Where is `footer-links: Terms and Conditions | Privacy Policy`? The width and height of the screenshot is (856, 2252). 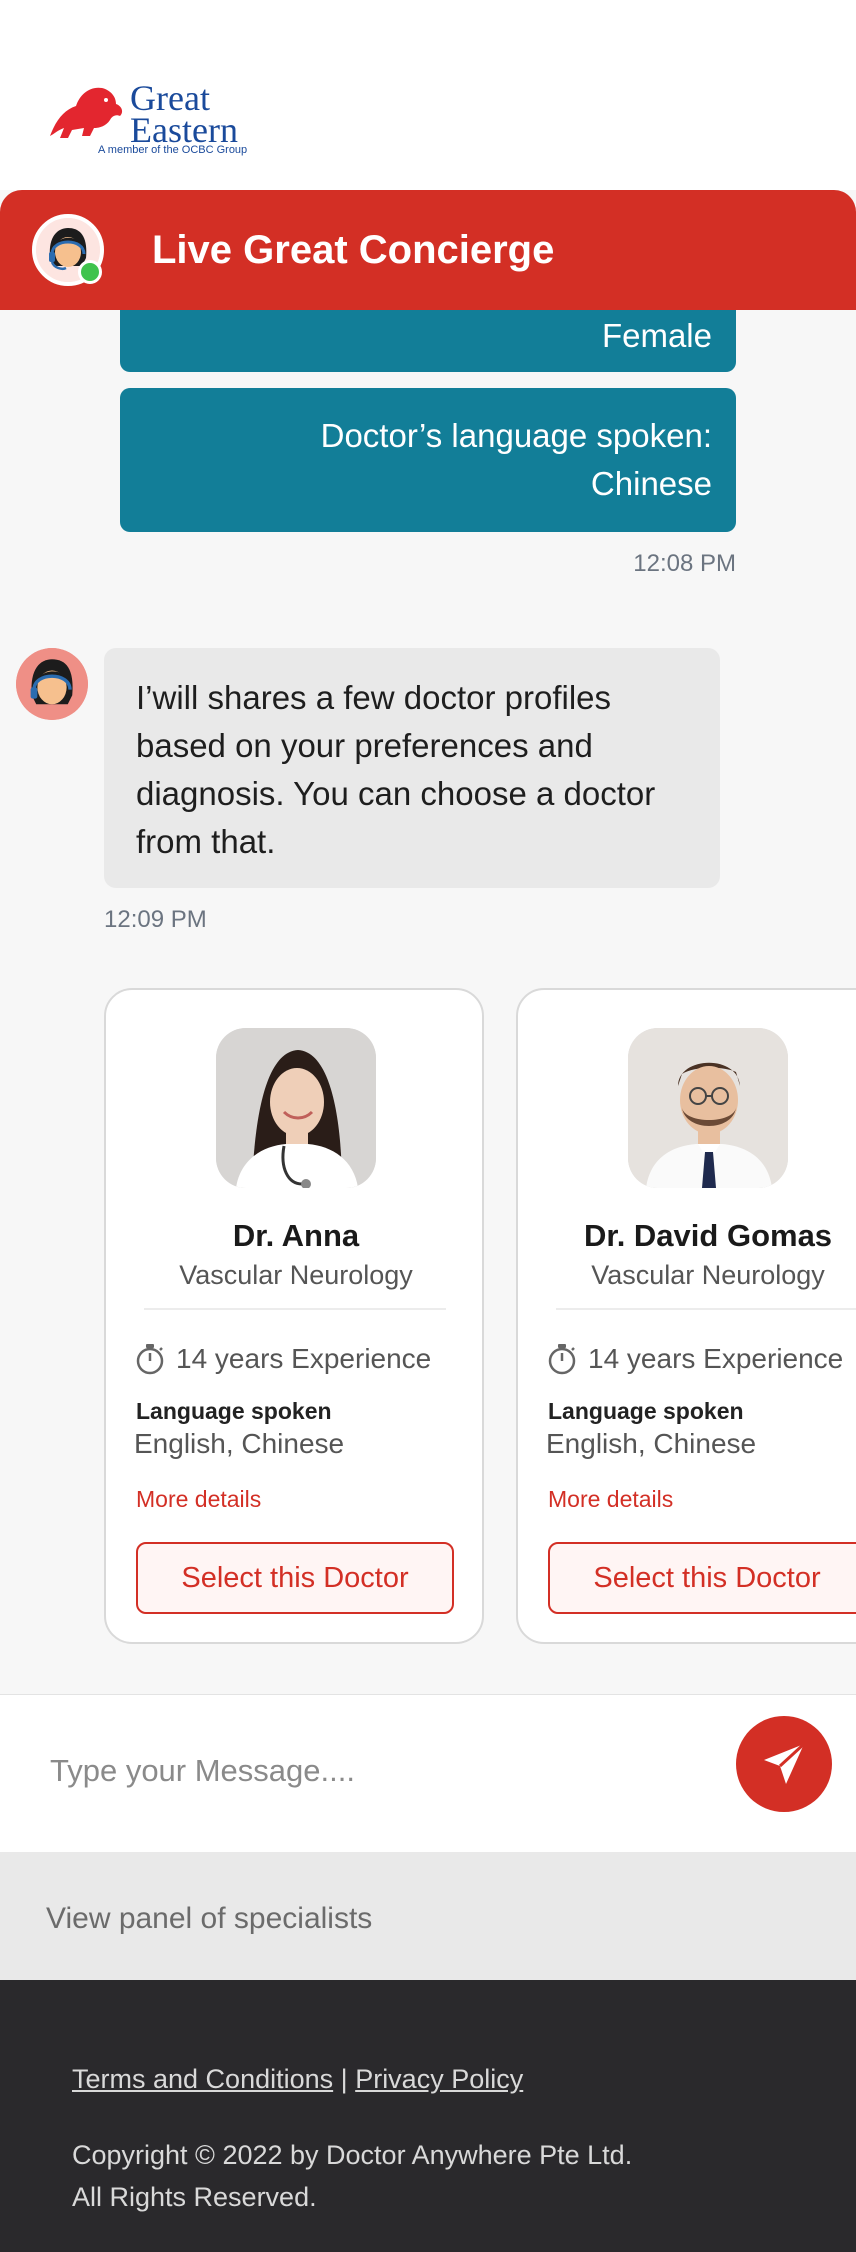 footer-links: Terms and Conditions | Privacy Policy is located at coordinates (297, 2079).